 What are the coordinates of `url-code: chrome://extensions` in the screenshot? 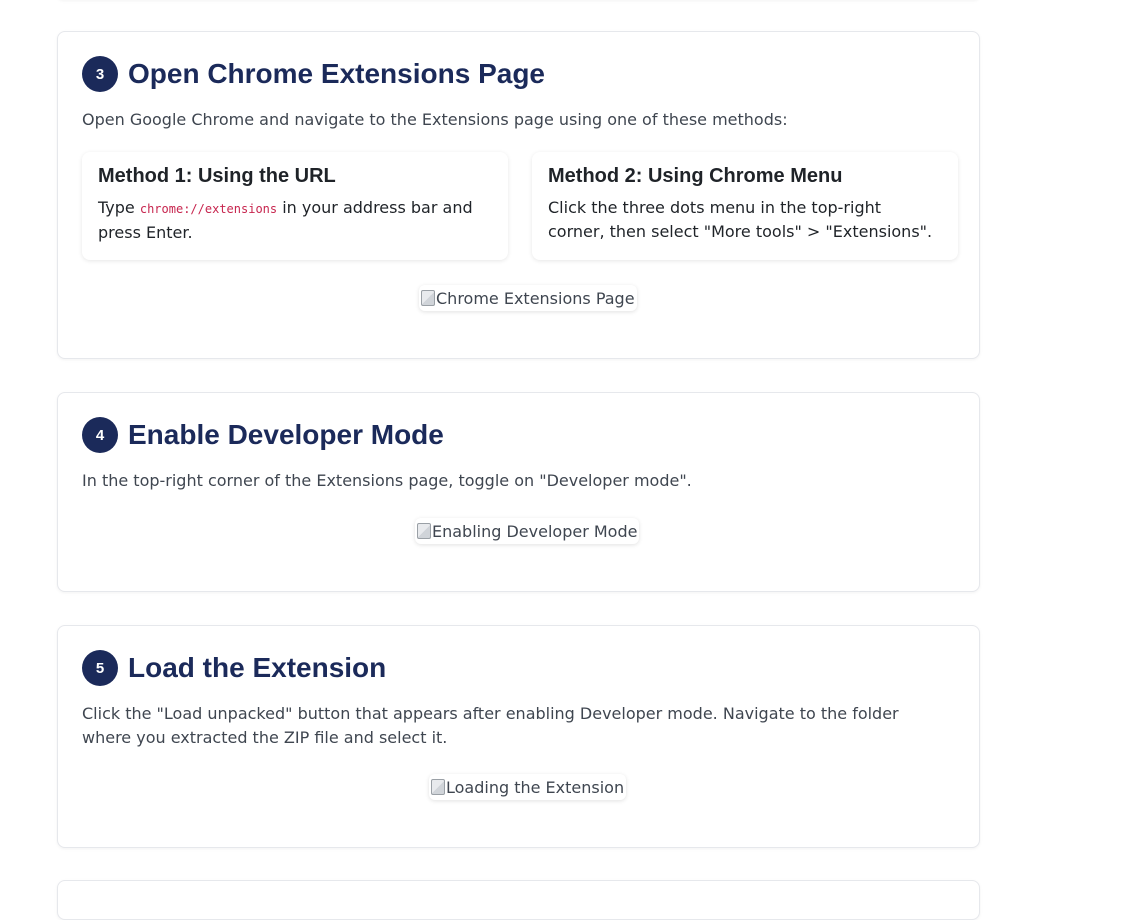 It's located at (208, 209).